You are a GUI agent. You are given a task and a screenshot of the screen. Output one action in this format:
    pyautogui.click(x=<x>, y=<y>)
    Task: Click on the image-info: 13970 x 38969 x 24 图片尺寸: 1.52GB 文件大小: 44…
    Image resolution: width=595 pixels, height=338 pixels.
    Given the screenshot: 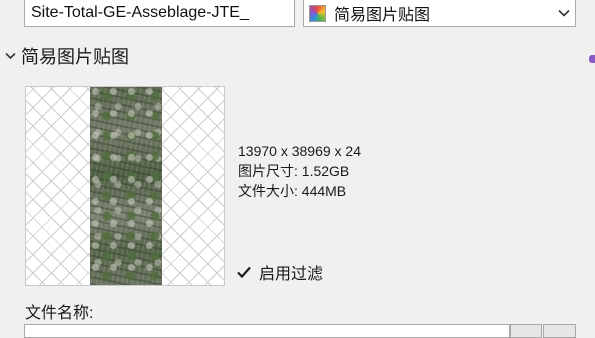 What is the action you would take?
    pyautogui.click(x=299, y=171)
    